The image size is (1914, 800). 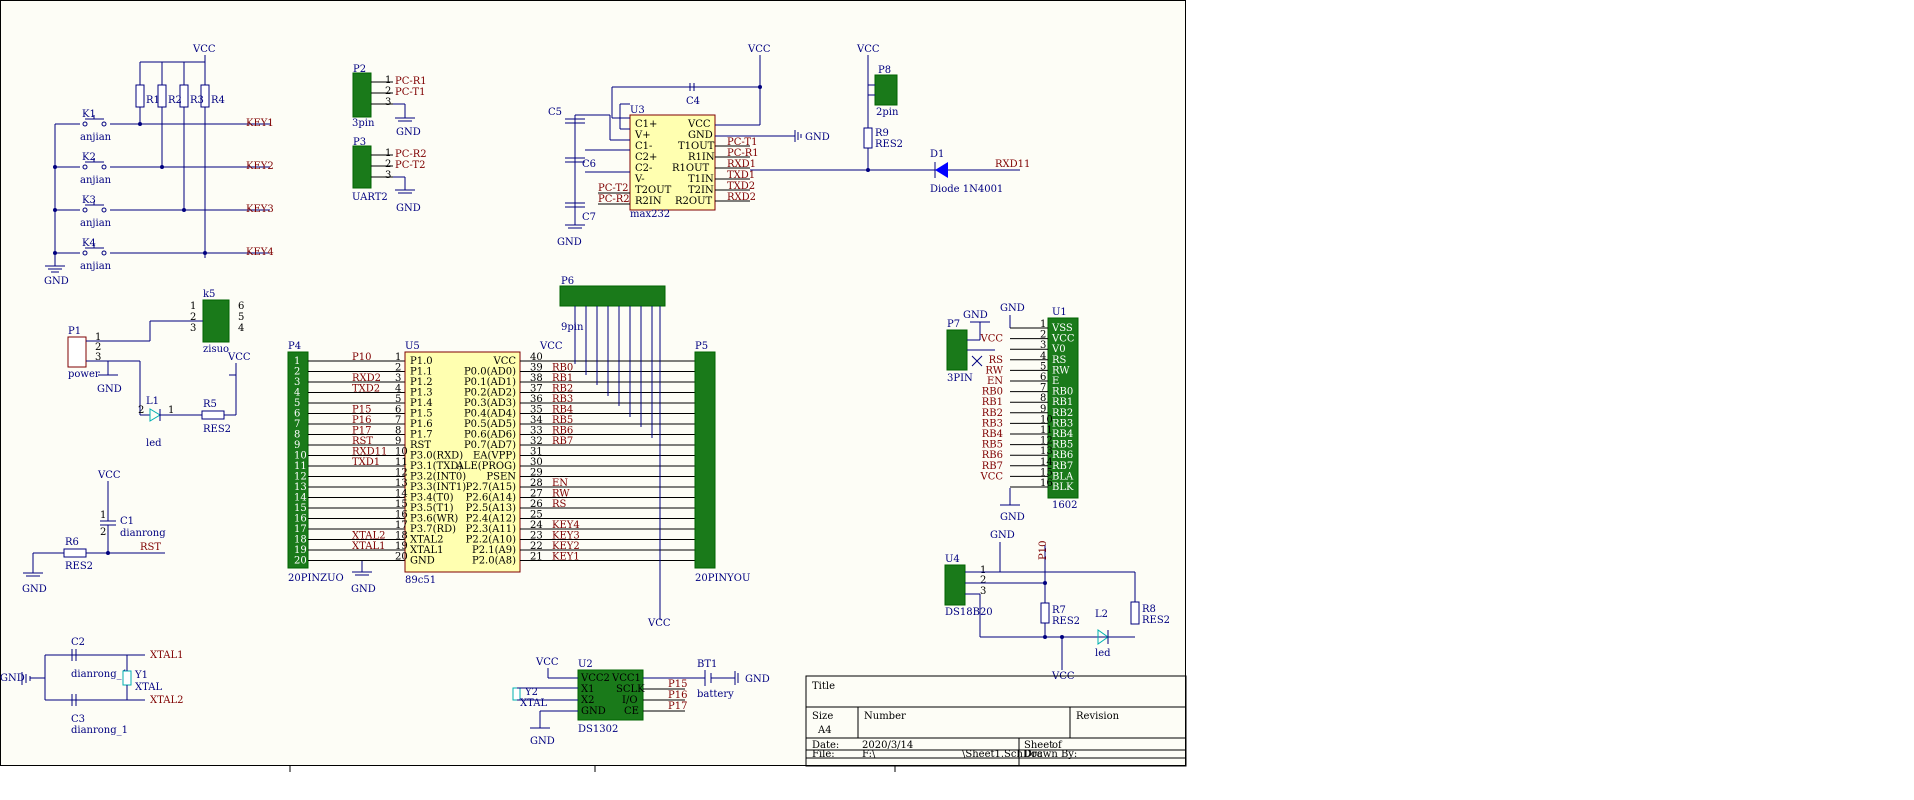 What do you see at coordinates (1063, 487) in the screenshot?
I see `u1-pin-name: BLK` at bounding box center [1063, 487].